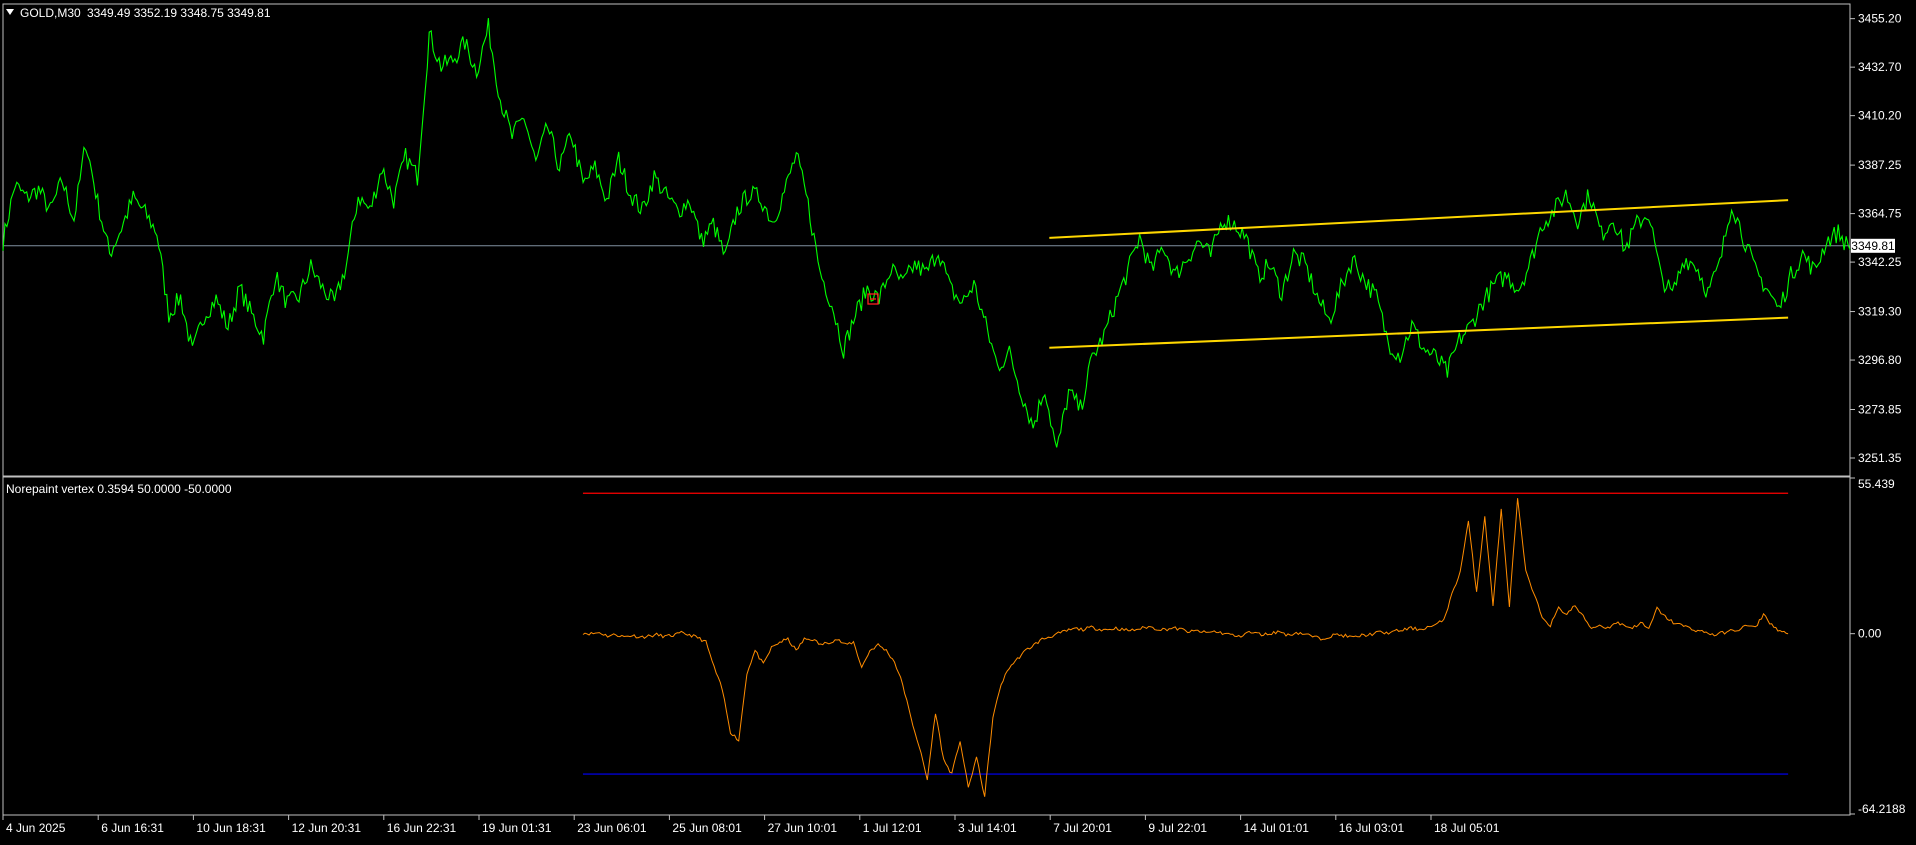 The width and height of the screenshot is (1916, 845). I want to click on indicator-tick-label: 0.00, so click(1870, 634).